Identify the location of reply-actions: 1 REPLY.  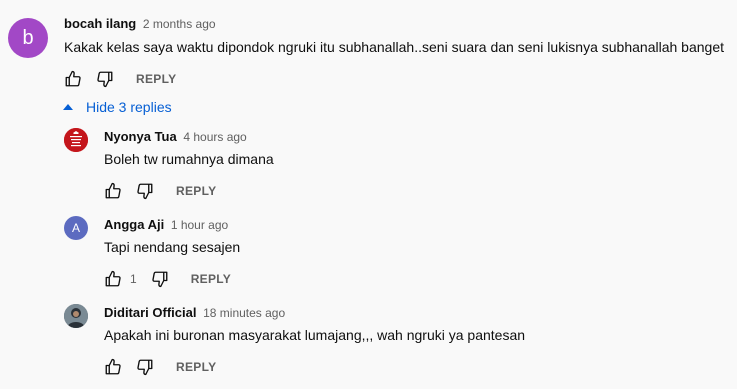
(167, 279).